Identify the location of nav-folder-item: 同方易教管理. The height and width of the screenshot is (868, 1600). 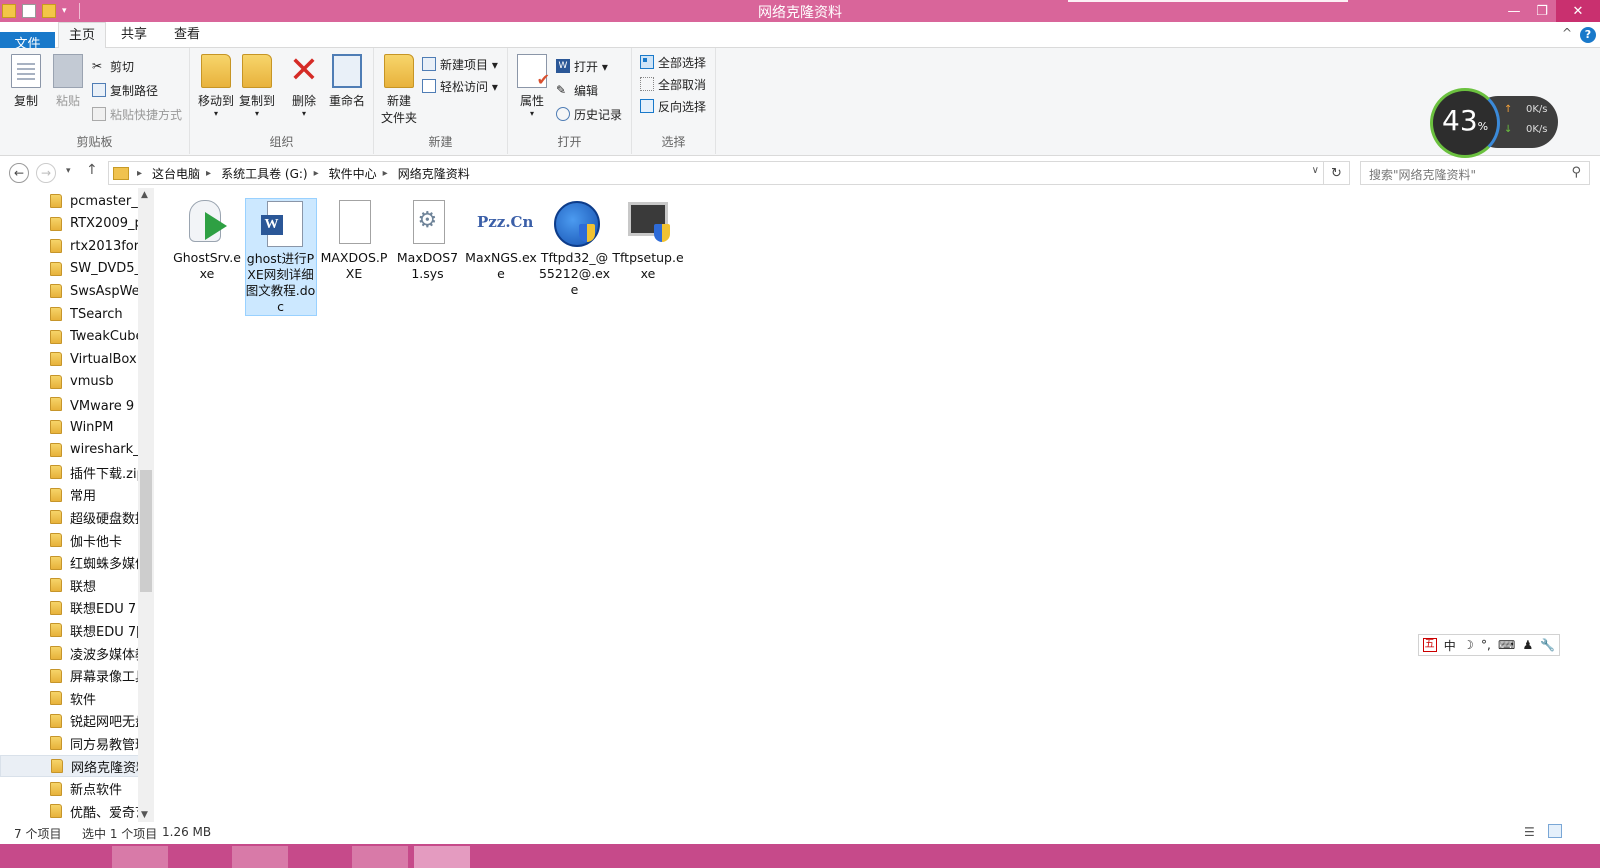
(70, 743).